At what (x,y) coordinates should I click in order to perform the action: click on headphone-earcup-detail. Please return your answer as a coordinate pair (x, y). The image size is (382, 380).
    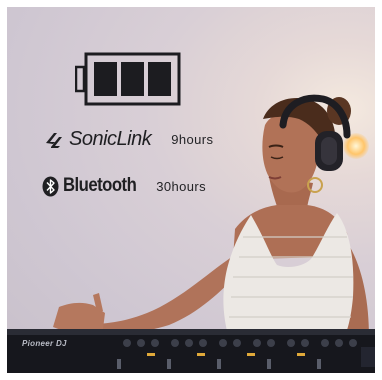
    Looking at the image, I should click on (329, 151).